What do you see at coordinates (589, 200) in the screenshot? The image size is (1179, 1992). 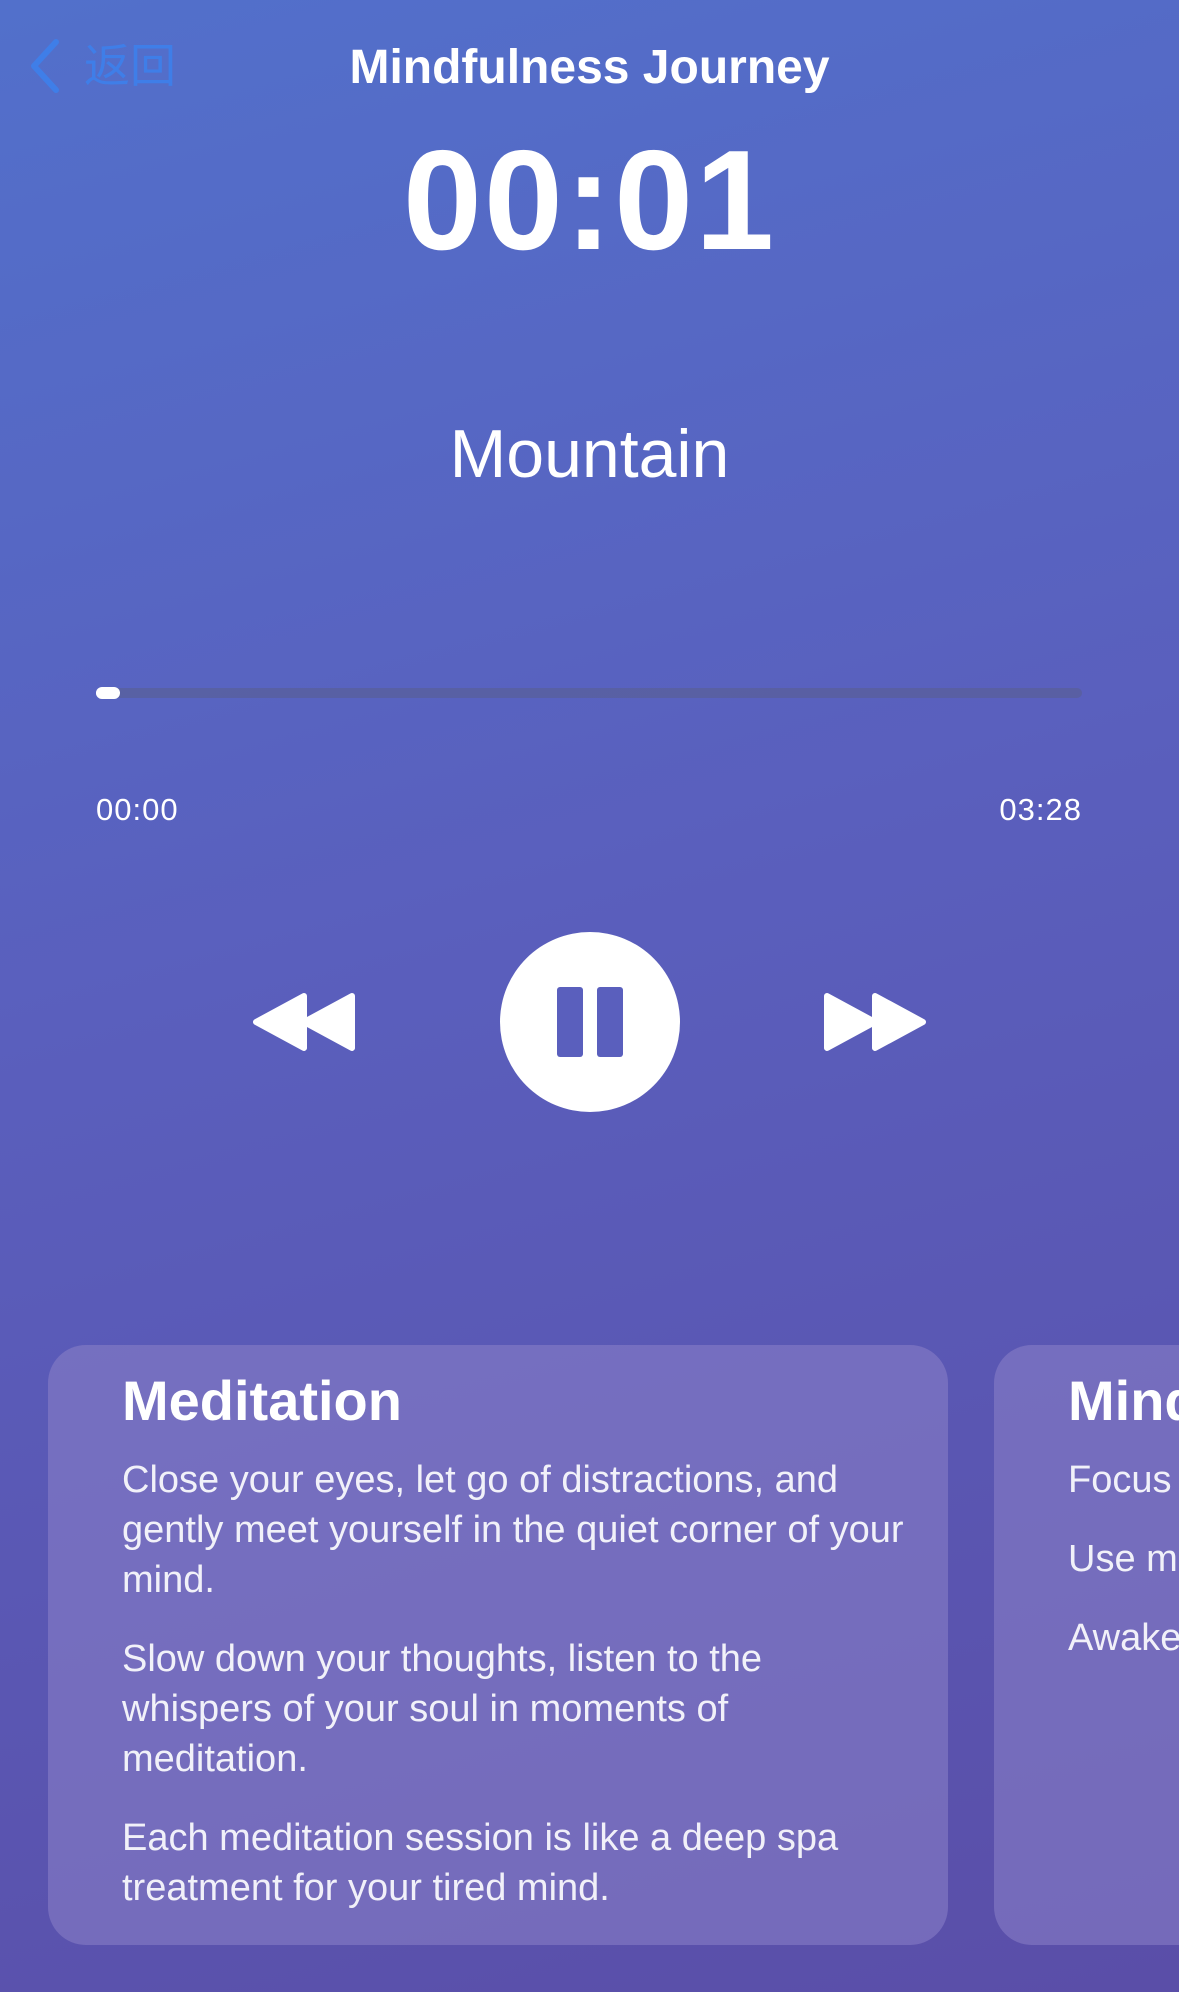 I see `session-timer: 00:01` at bounding box center [589, 200].